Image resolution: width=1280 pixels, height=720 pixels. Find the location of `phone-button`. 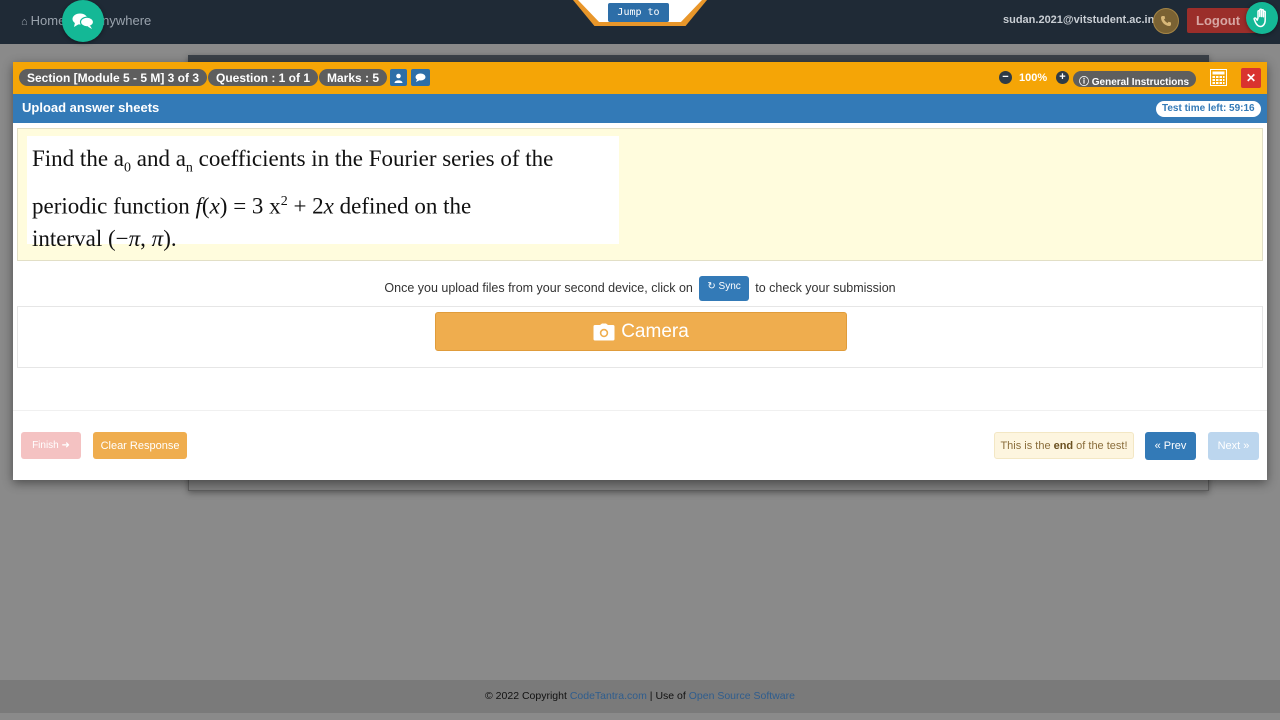

phone-button is located at coordinates (1166, 21).